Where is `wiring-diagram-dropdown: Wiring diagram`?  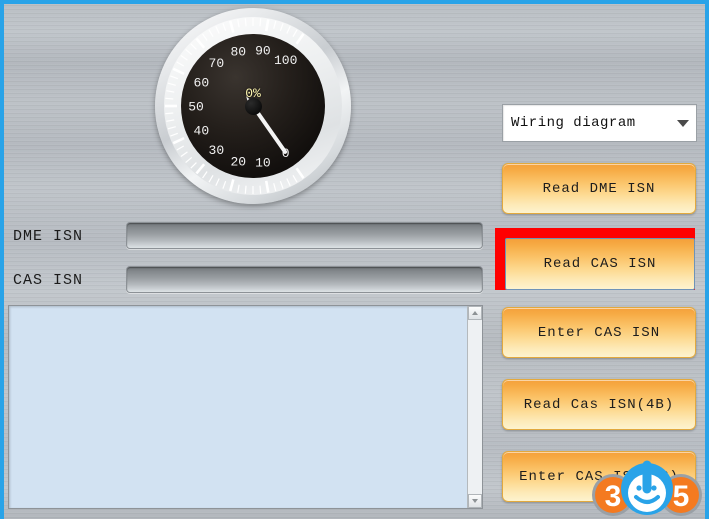 wiring-diagram-dropdown: Wiring diagram is located at coordinates (599, 123).